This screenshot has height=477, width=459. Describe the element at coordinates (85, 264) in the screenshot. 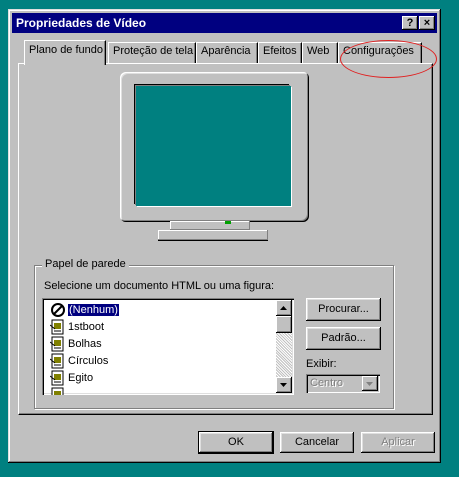

I see `wallpaper-group-label: Papel de parede` at that location.